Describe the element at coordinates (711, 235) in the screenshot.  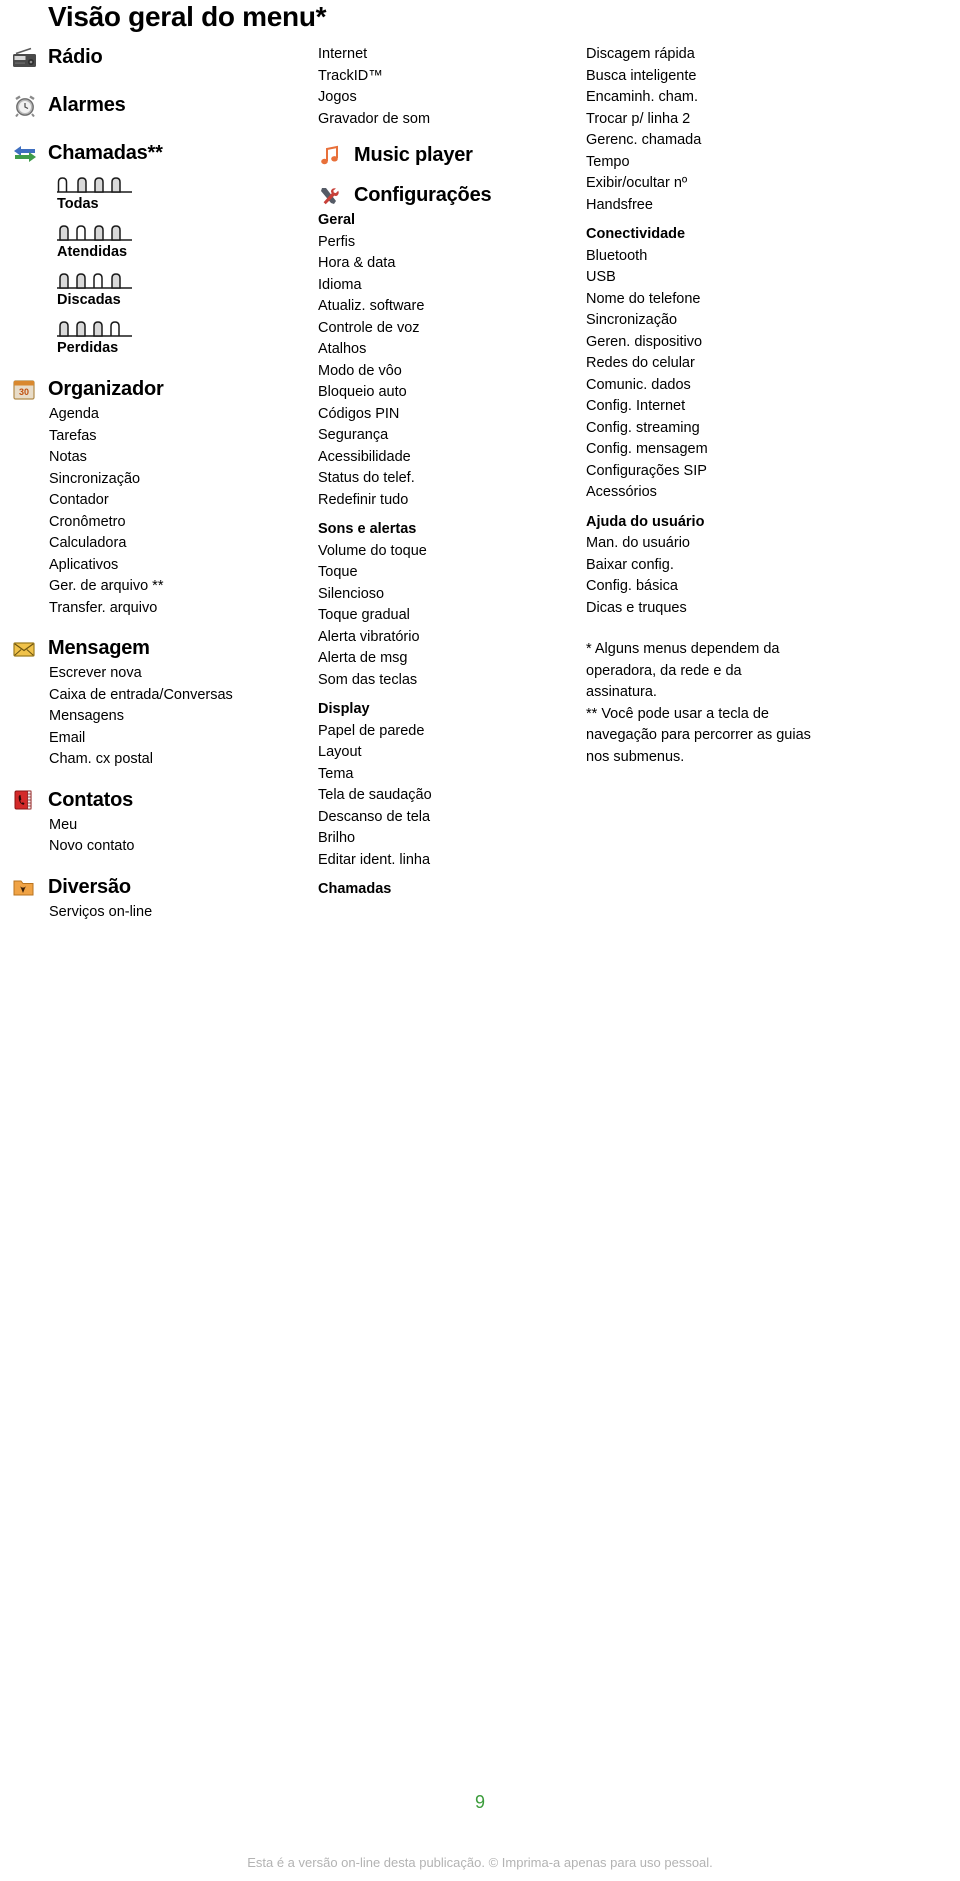
I see `settings-section-heading: Conectividade` at that location.